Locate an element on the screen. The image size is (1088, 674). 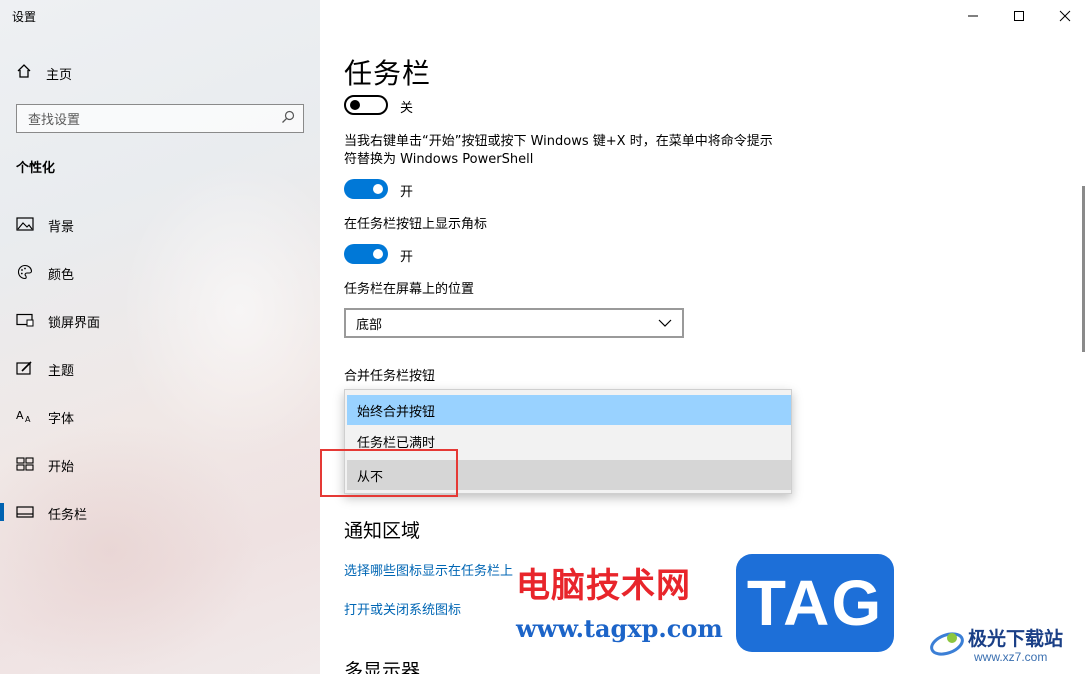
home-icon is located at coordinates (24, 73).